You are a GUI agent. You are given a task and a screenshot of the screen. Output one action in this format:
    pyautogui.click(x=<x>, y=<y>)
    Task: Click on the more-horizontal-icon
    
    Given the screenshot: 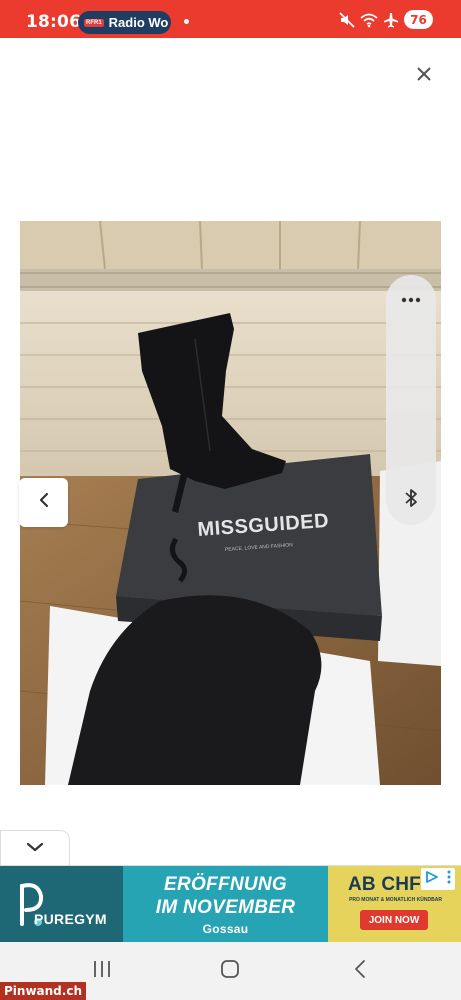 What is the action you would take?
    pyautogui.click(x=411, y=299)
    